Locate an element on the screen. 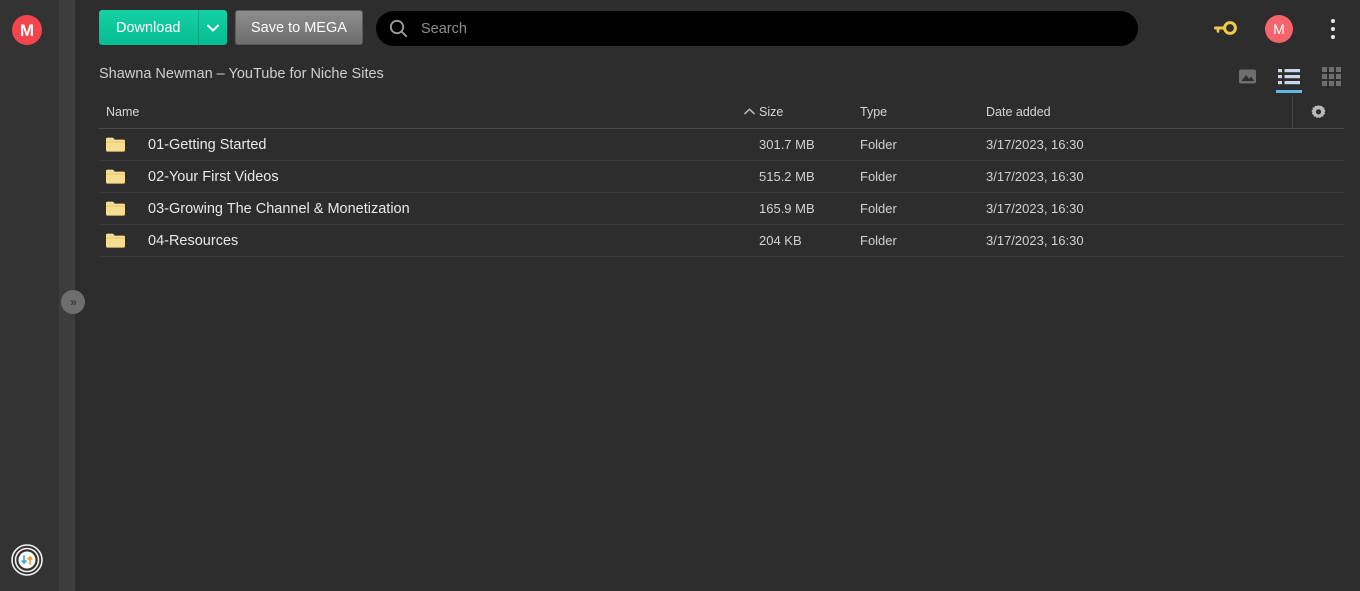  search-input is located at coordinates (779, 28).